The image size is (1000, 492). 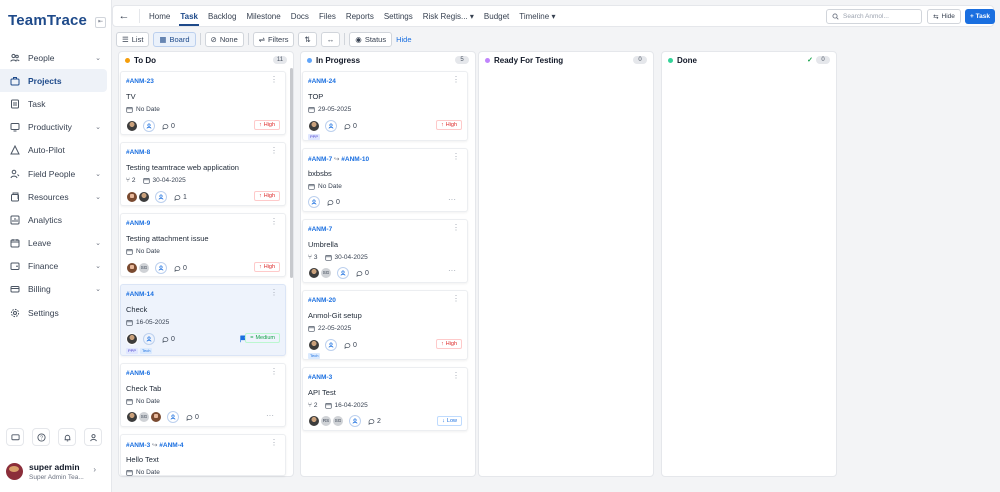 What do you see at coordinates (385, 106) in the screenshot?
I see `task-card: #ANM-24 ⋮ TOP 29-05-2025 0 ↑ High PPP` at bounding box center [385, 106].